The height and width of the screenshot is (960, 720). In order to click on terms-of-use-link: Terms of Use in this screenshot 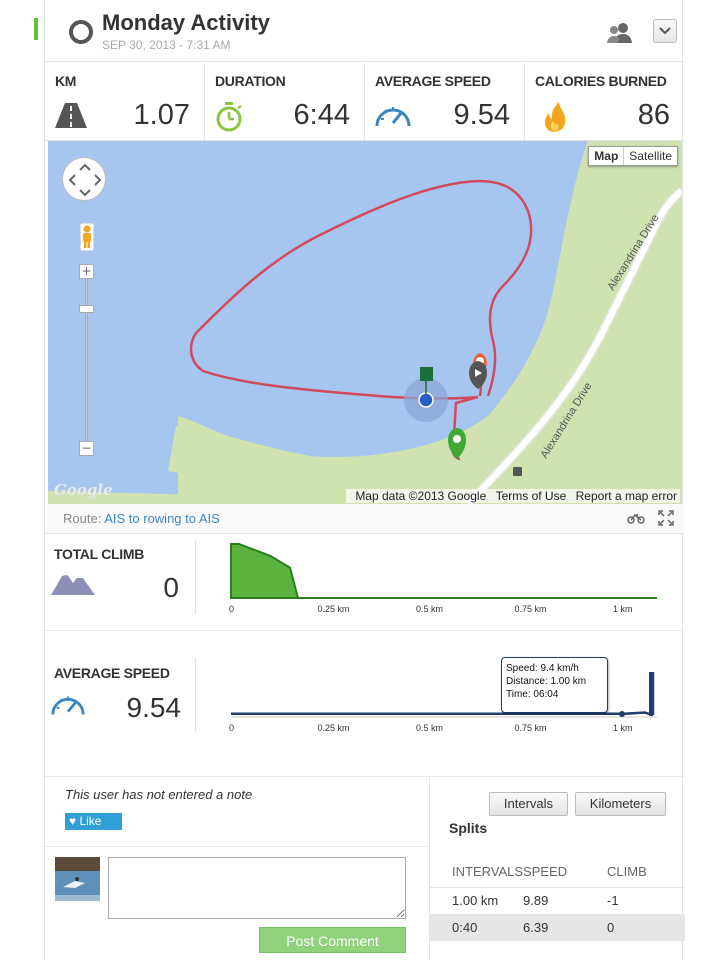, I will do `click(531, 496)`.